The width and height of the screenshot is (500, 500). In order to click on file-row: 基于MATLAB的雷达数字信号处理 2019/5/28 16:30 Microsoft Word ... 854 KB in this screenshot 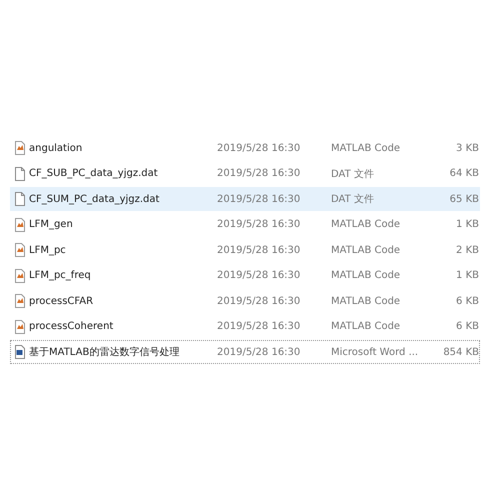, I will do `click(245, 352)`.